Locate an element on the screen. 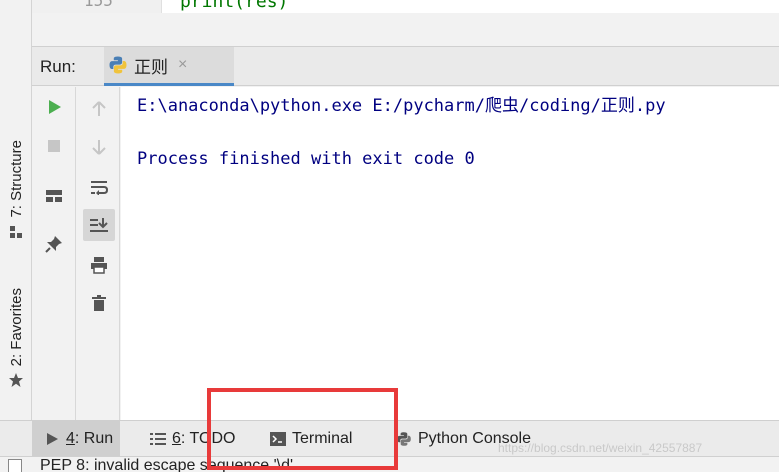 This screenshot has height=472, width=779. left-tool-strip: 7: Structure 2: Favorites is located at coordinates (16, 210).